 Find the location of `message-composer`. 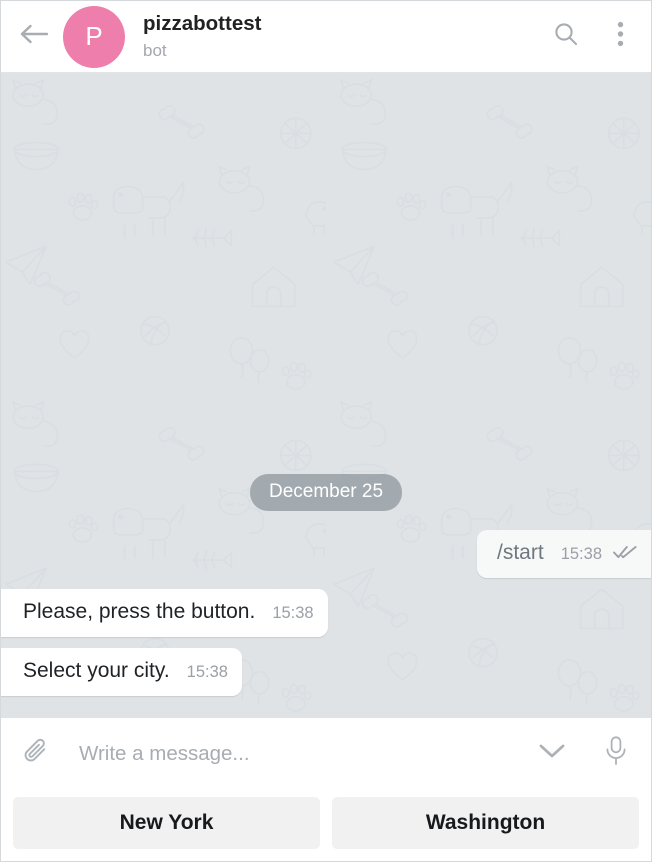

message-composer is located at coordinates (326, 753).